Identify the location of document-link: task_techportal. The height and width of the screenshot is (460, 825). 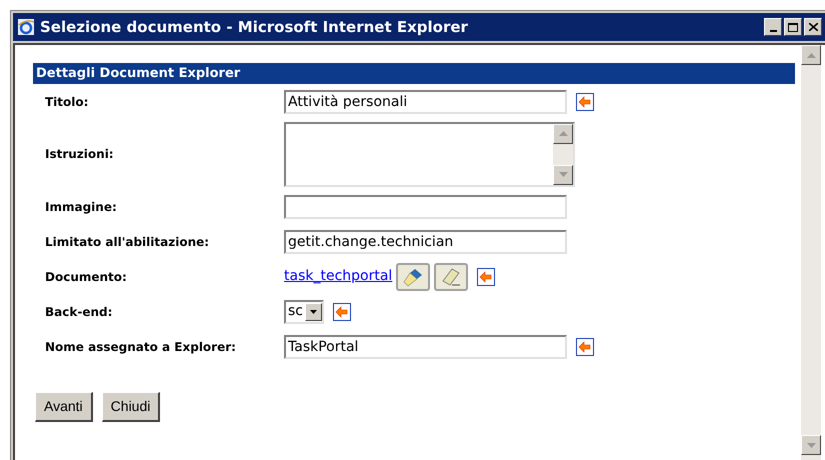
(338, 276).